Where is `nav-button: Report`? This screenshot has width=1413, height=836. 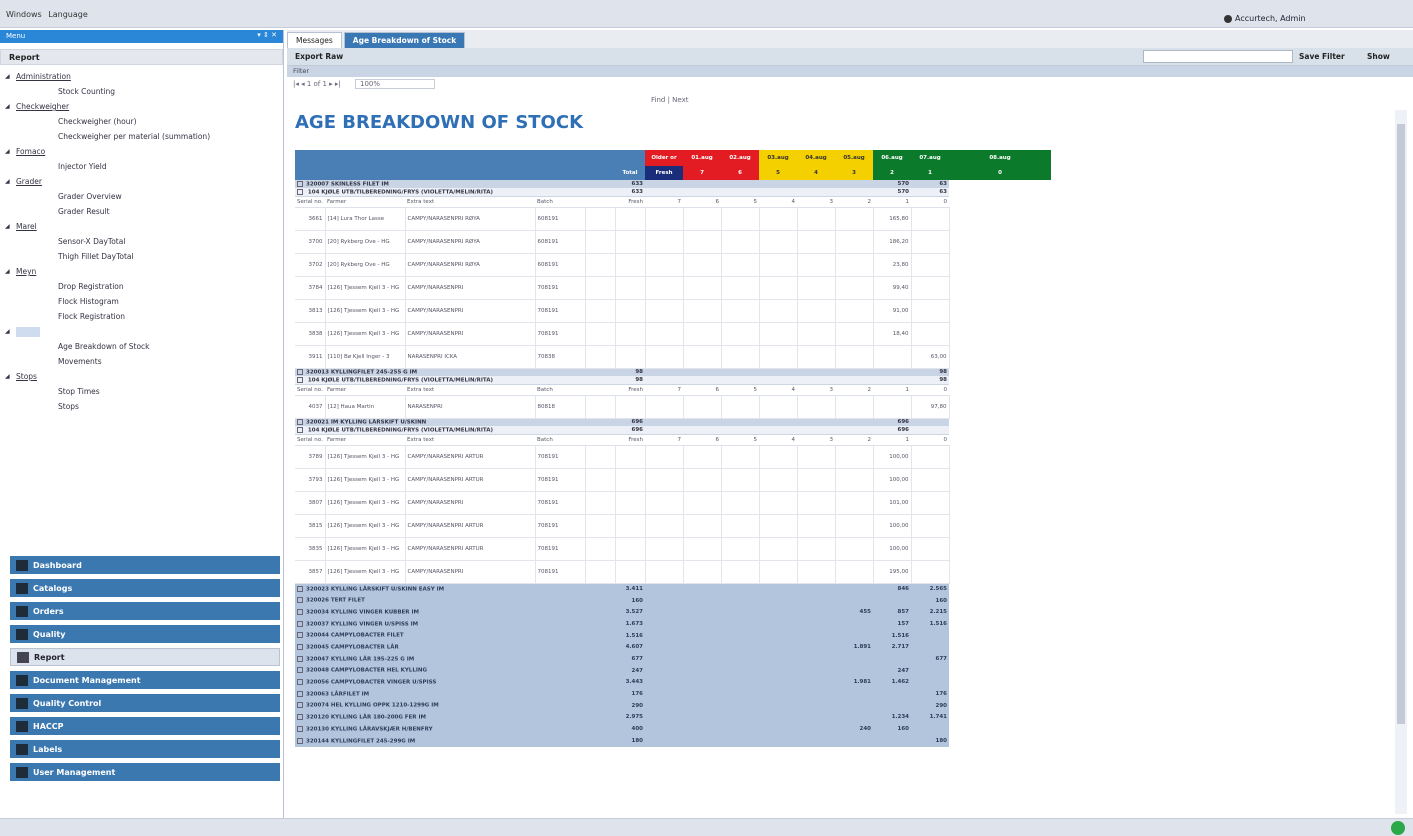
nav-button: Report is located at coordinates (145, 657).